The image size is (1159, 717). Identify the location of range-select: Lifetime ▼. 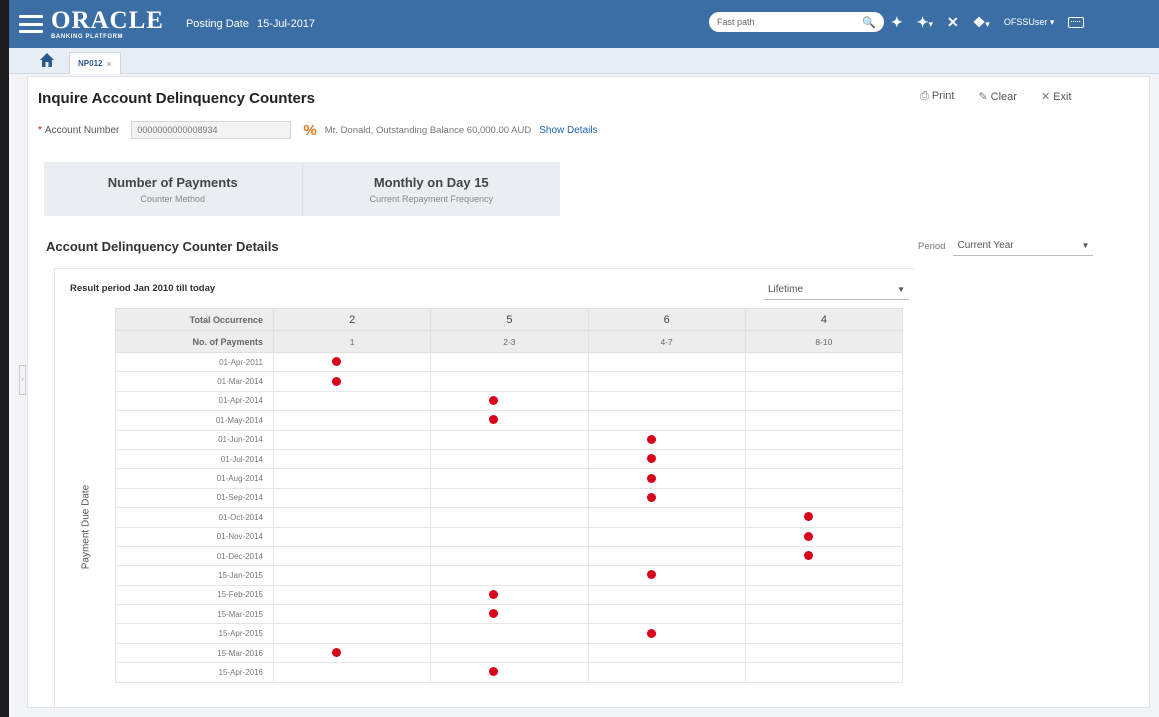
(836, 290).